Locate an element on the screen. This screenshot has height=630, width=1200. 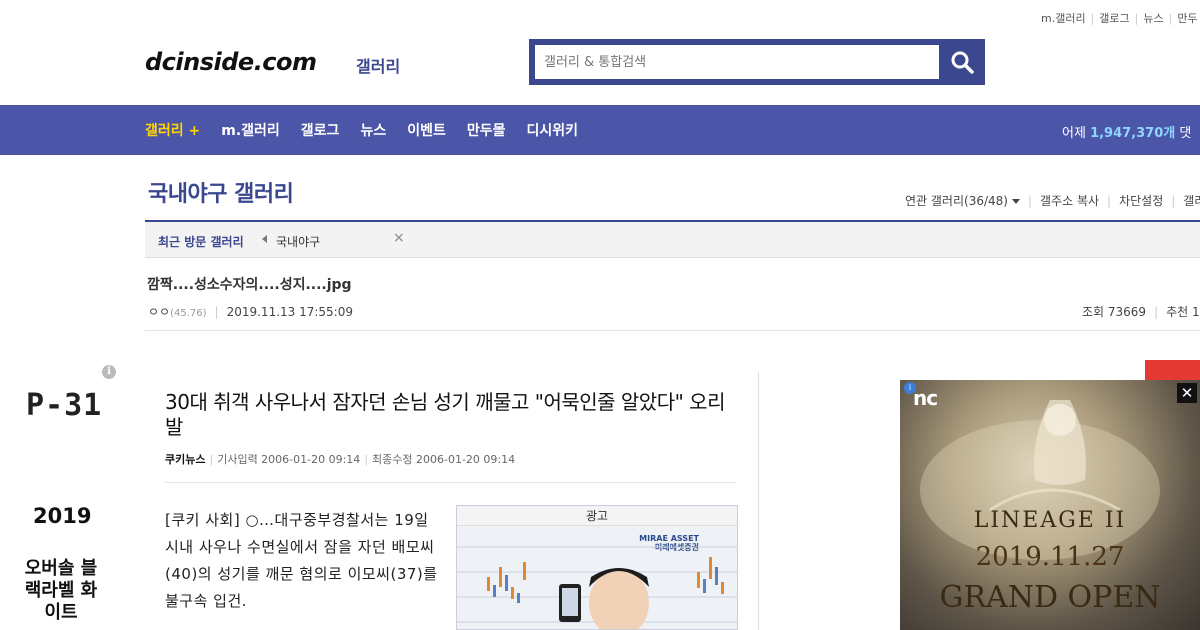
post-author: ㅇㅇ is located at coordinates (159, 312).